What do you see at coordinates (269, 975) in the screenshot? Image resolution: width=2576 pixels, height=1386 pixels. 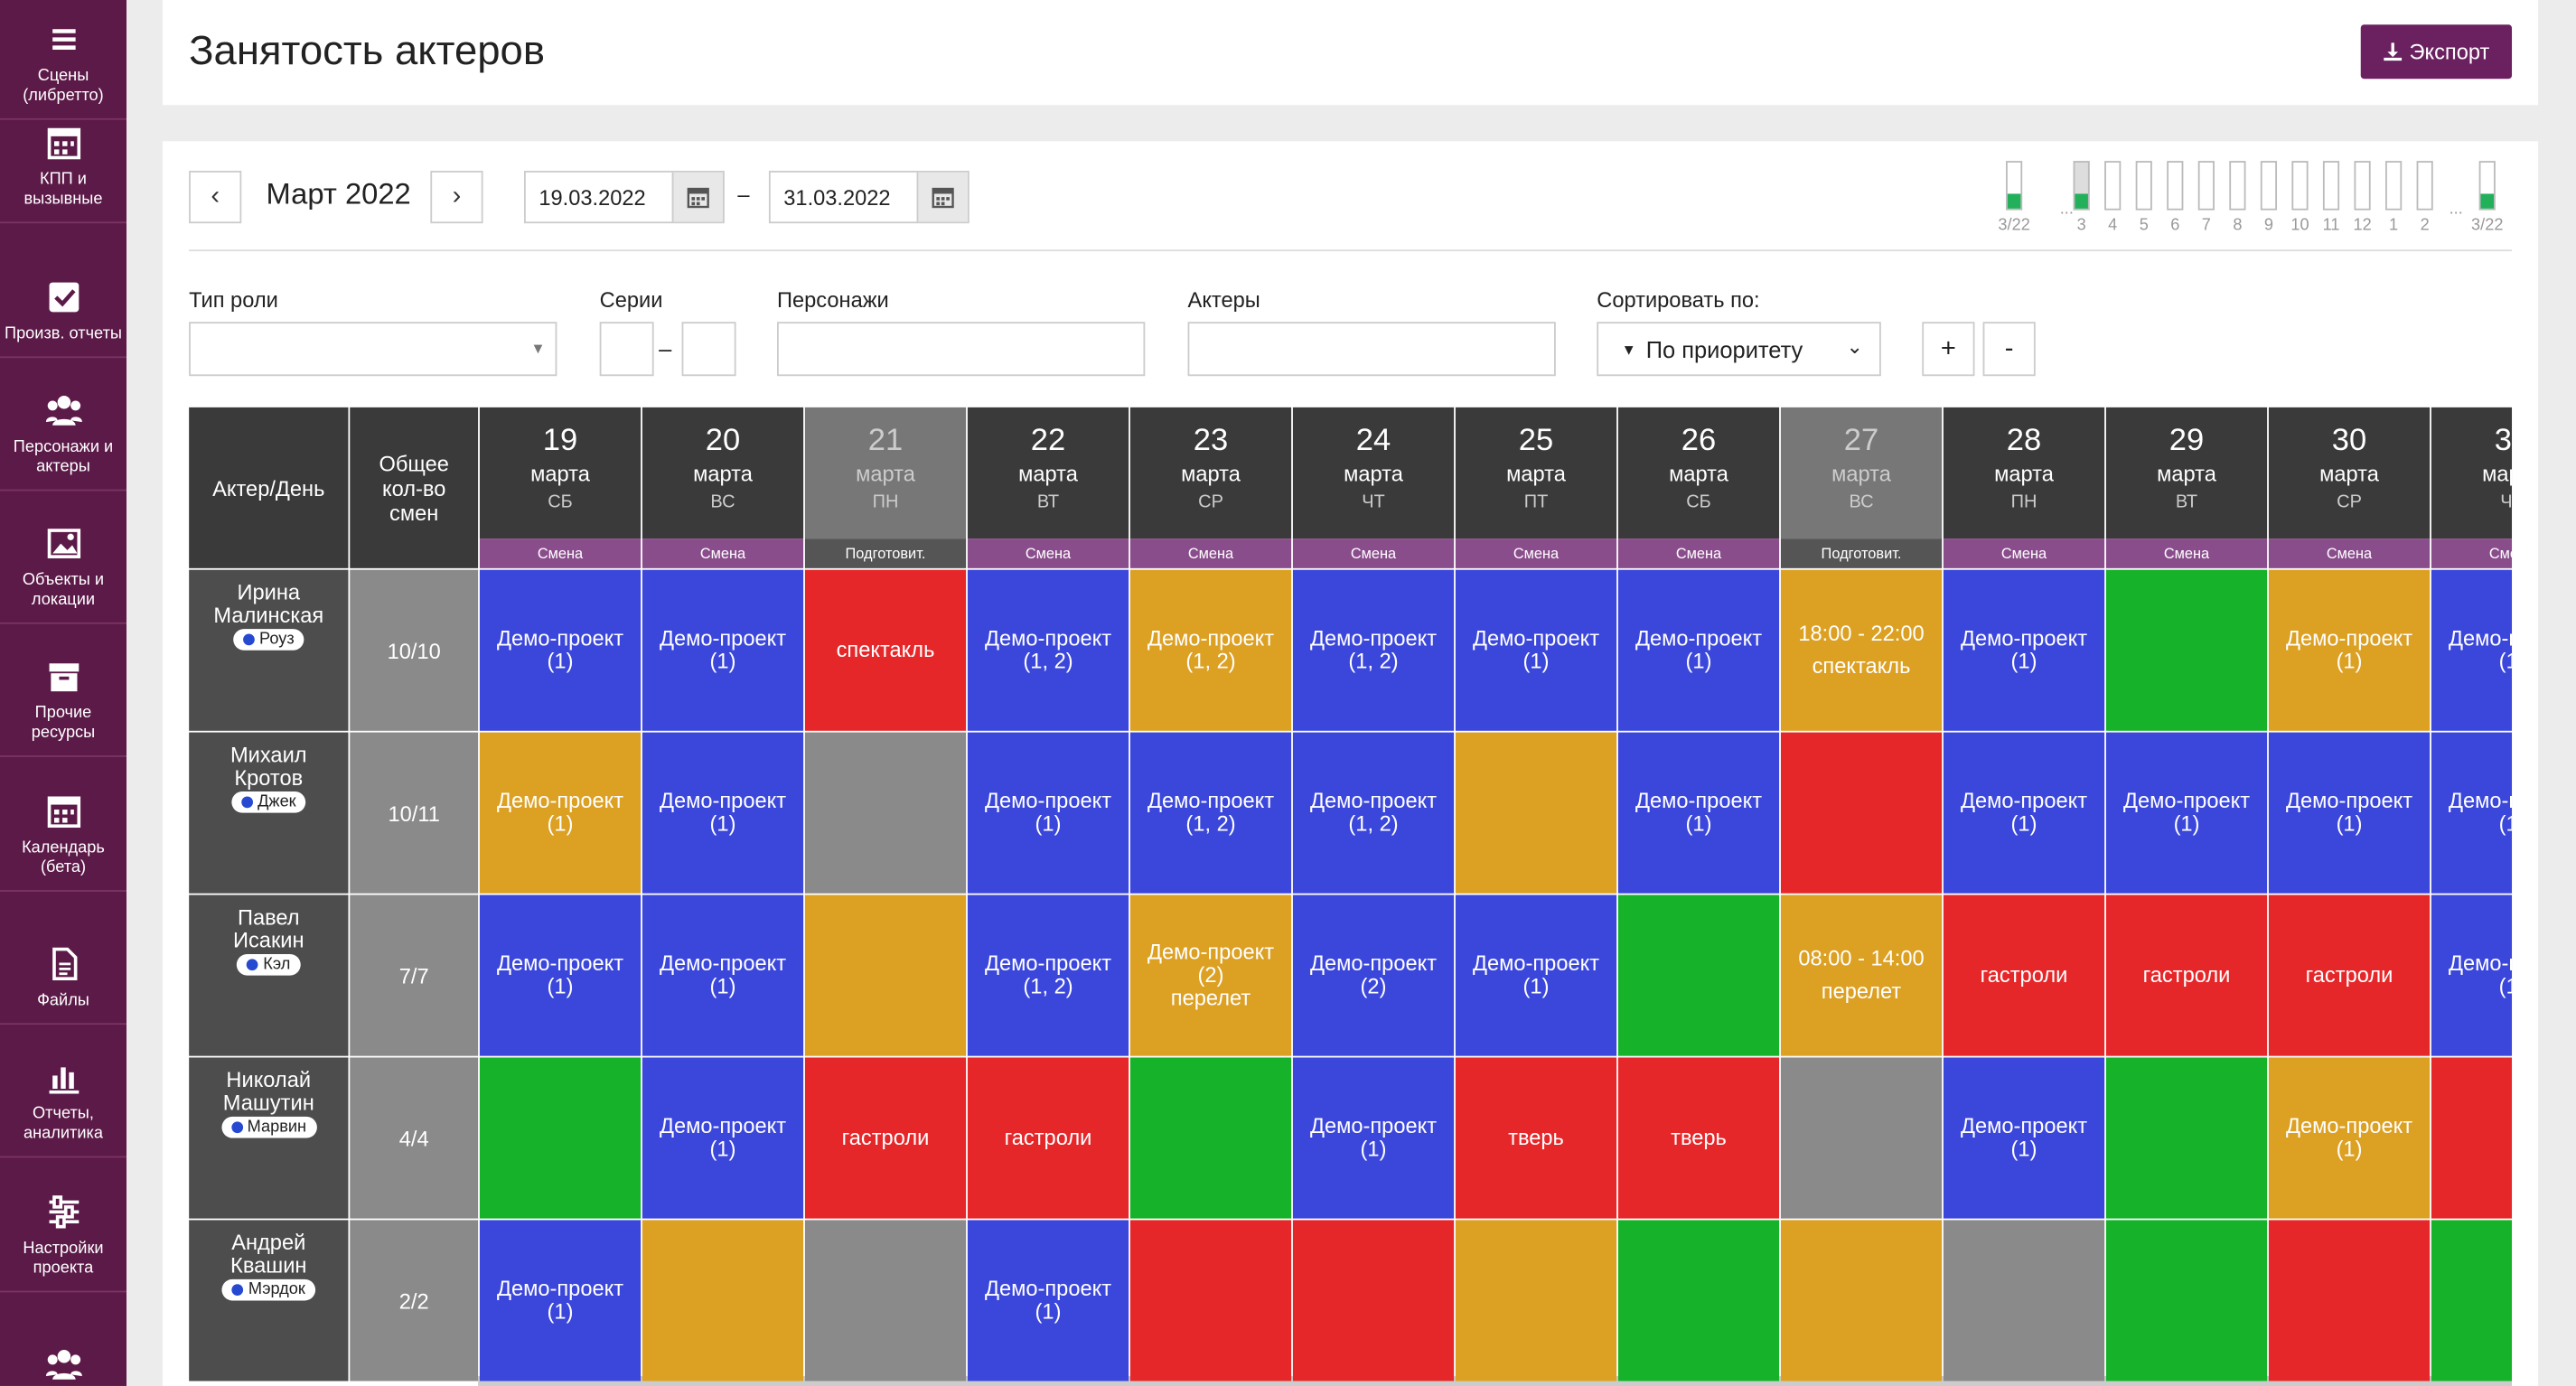 I see `actor-cell: Павел Исакин Кэл` at bounding box center [269, 975].